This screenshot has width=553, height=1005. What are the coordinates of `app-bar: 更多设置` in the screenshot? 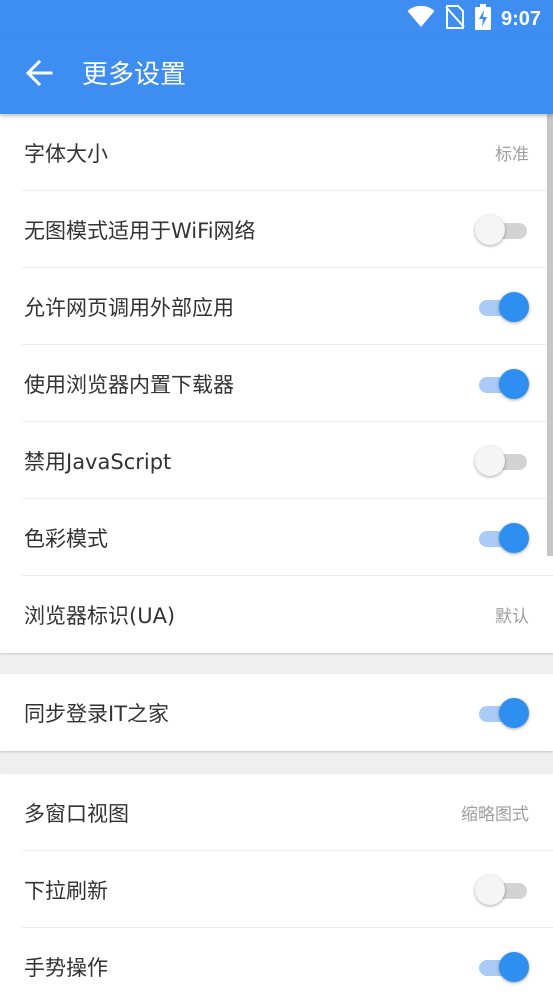 It's located at (276, 76).